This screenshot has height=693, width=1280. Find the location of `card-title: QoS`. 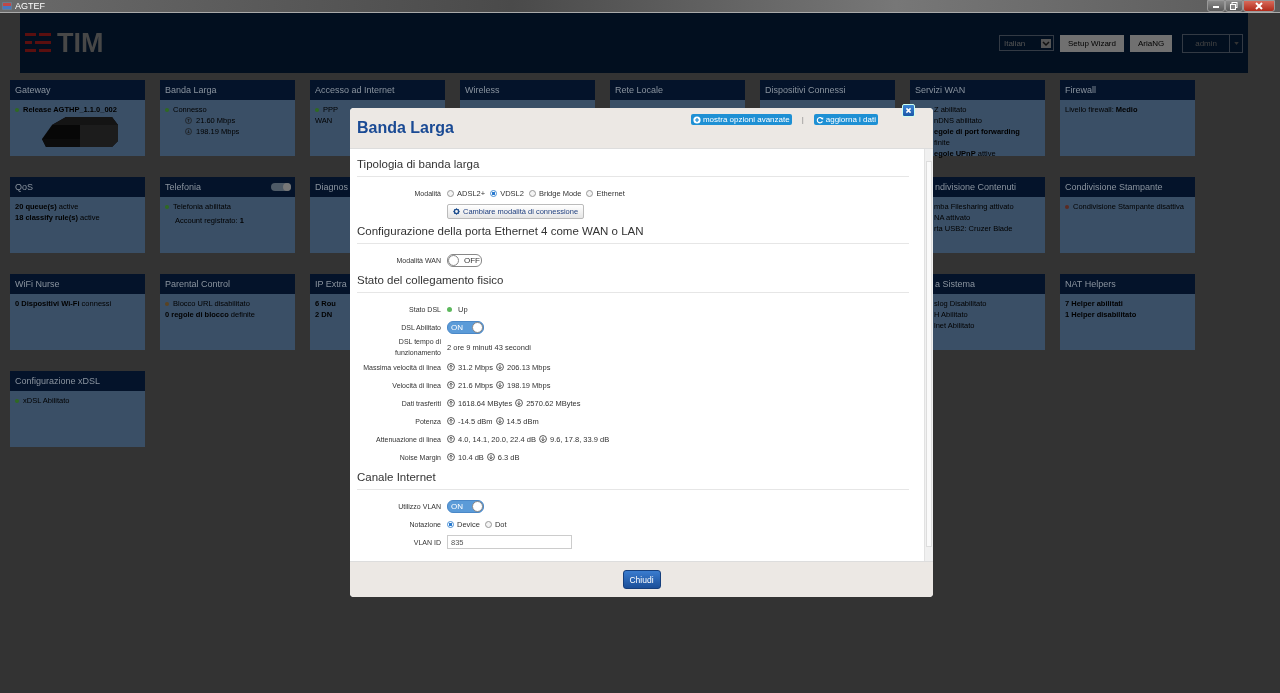

card-title: QoS is located at coordinates (24, 187).